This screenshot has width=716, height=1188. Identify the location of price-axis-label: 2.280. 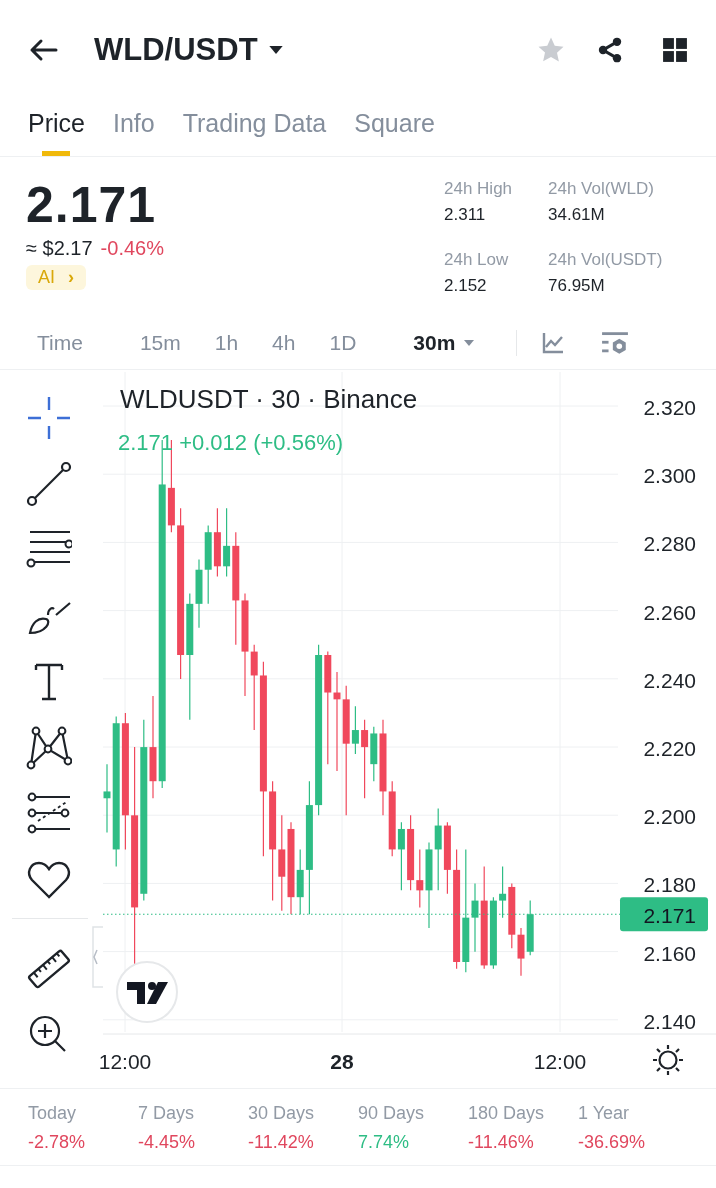
(669, 544).